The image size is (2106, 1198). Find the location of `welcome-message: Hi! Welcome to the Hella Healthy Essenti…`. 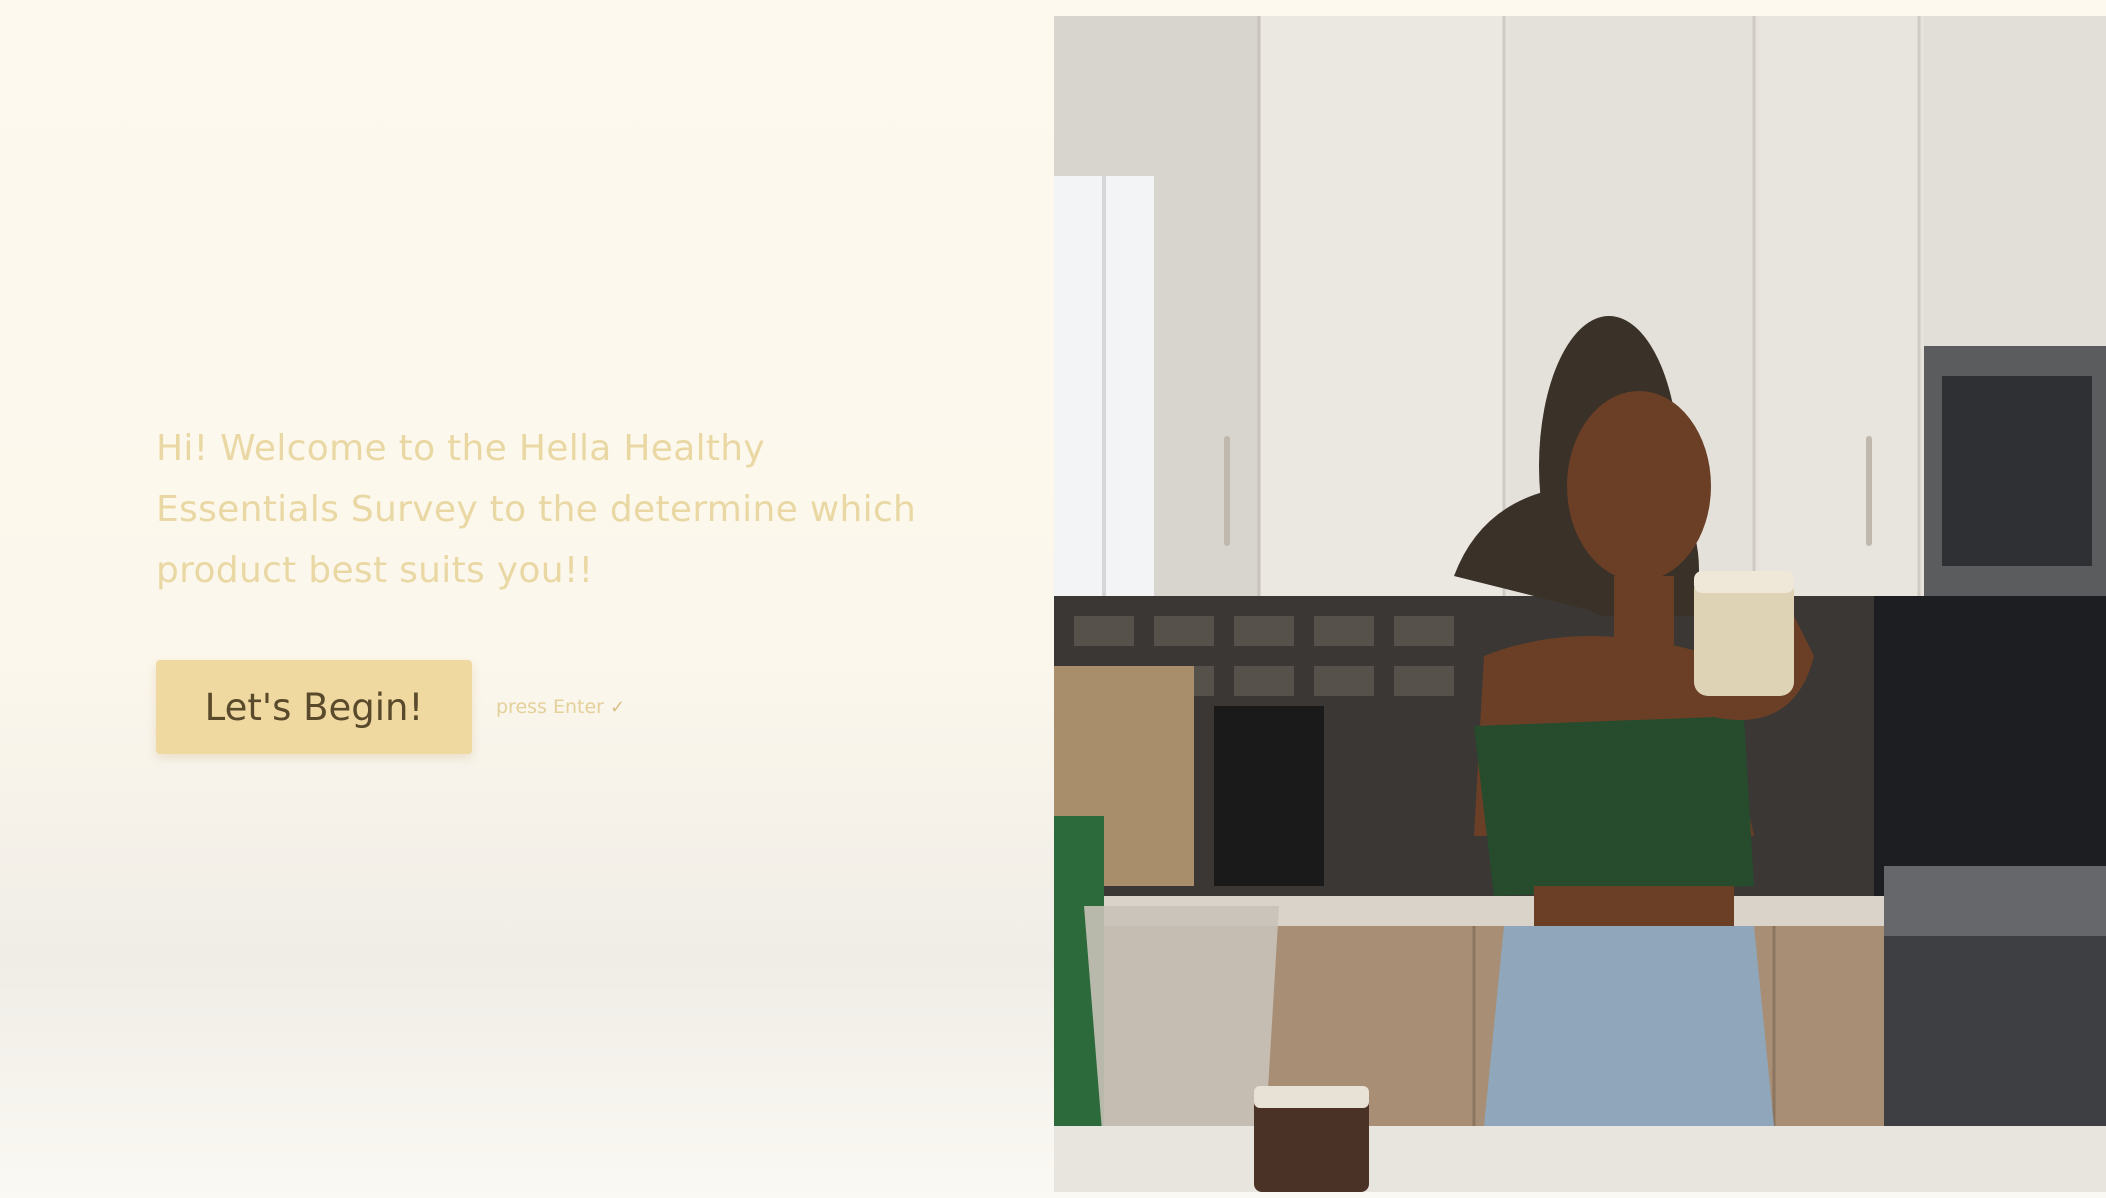

welcome-message: Hi! Welcome to the Hella Healthy Essenti… is located at coordinates (536, 509).